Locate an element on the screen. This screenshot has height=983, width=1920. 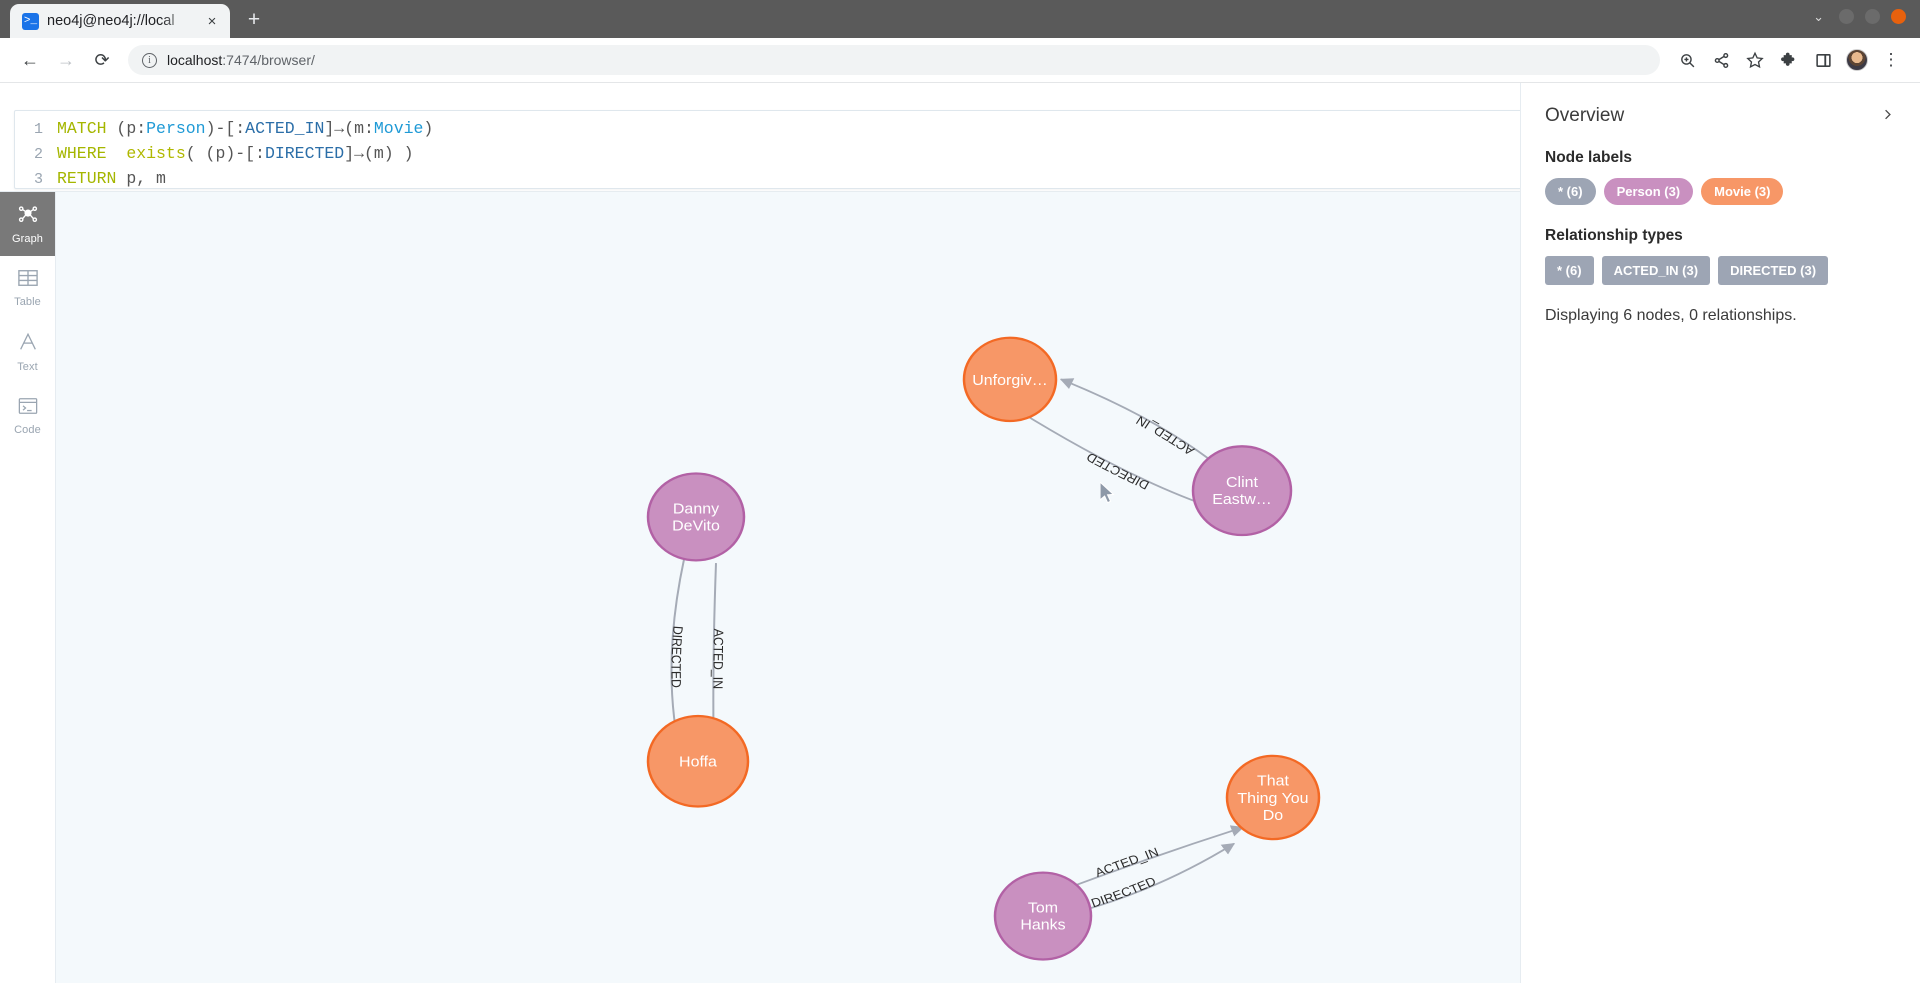
text-icon is located at coordinates (28, 344).